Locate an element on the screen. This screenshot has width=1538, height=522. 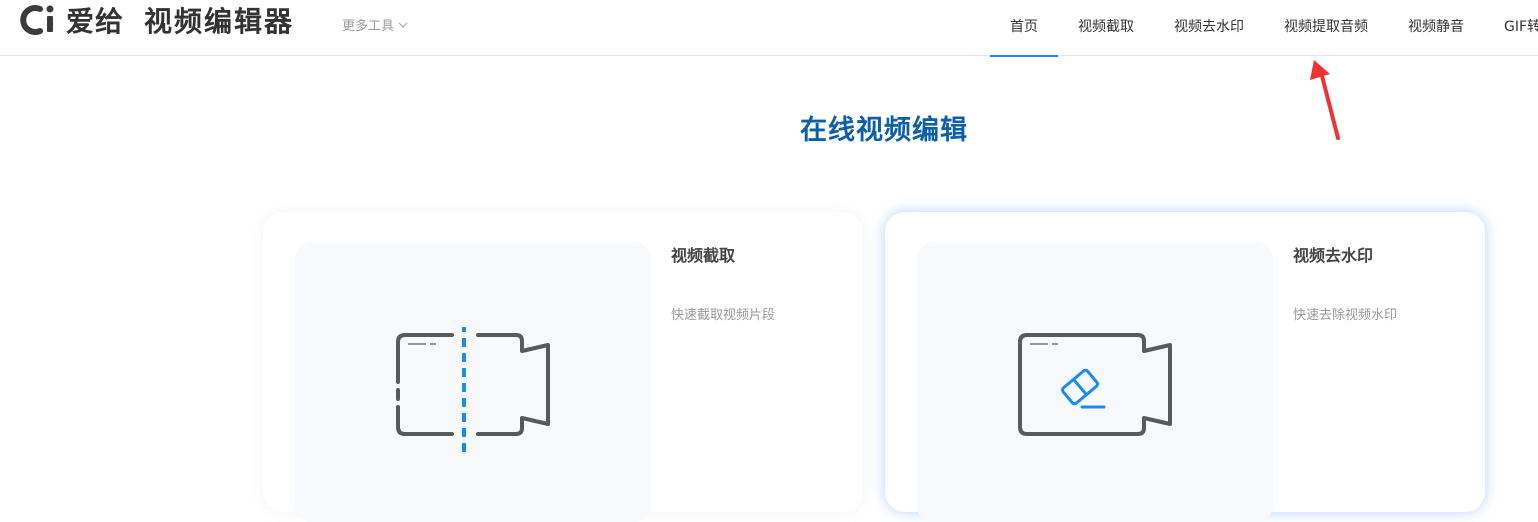
nav-item-gif: GIF转 is located at coordinates (1511, 28).